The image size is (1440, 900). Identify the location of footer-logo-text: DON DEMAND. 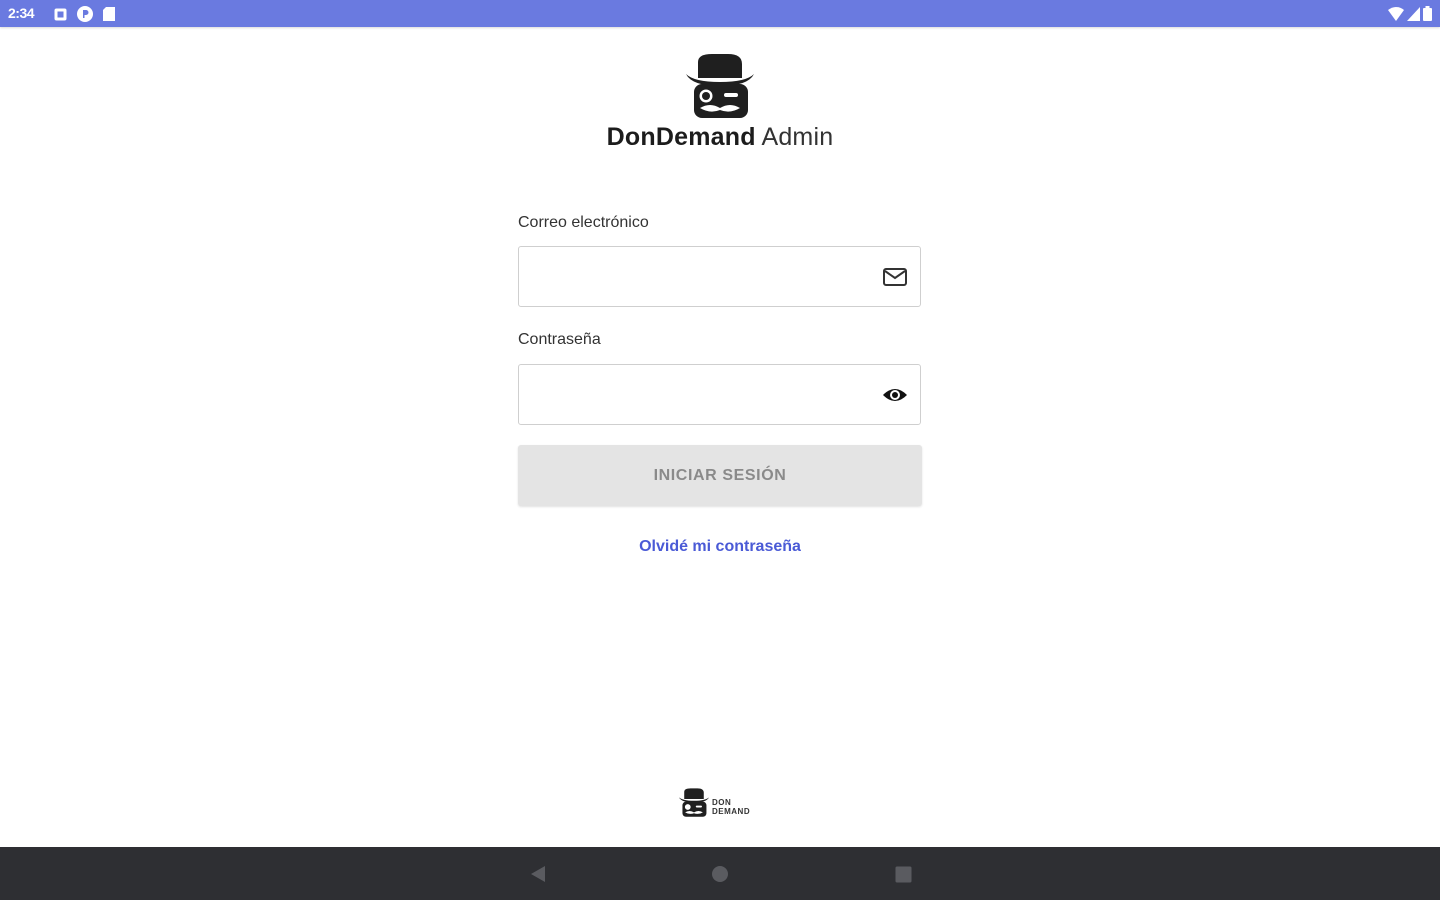
(731, 807).